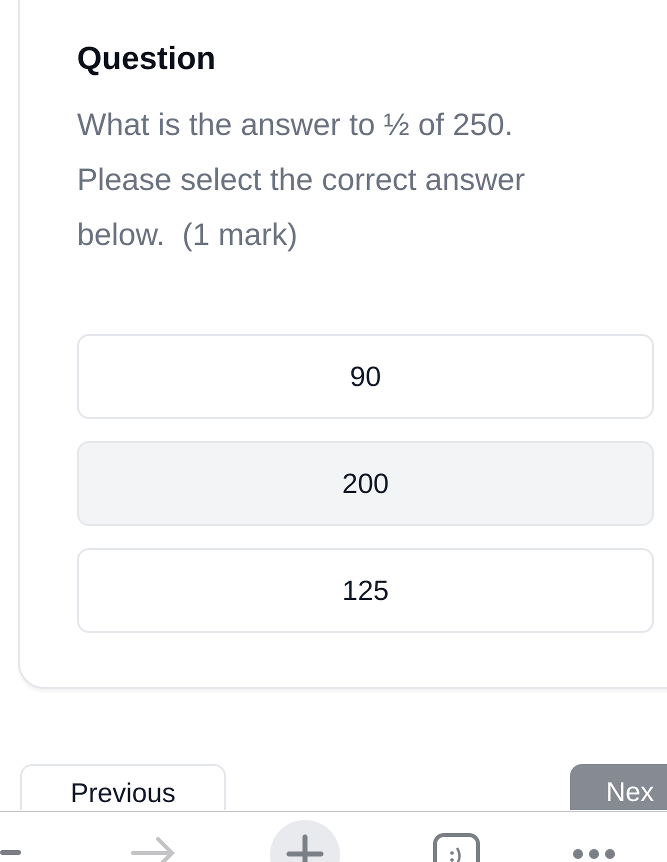  What do you see at coordinates (457, 847) in the screenshot?
I see `tabs-icon` at bounding box center [457, 847].